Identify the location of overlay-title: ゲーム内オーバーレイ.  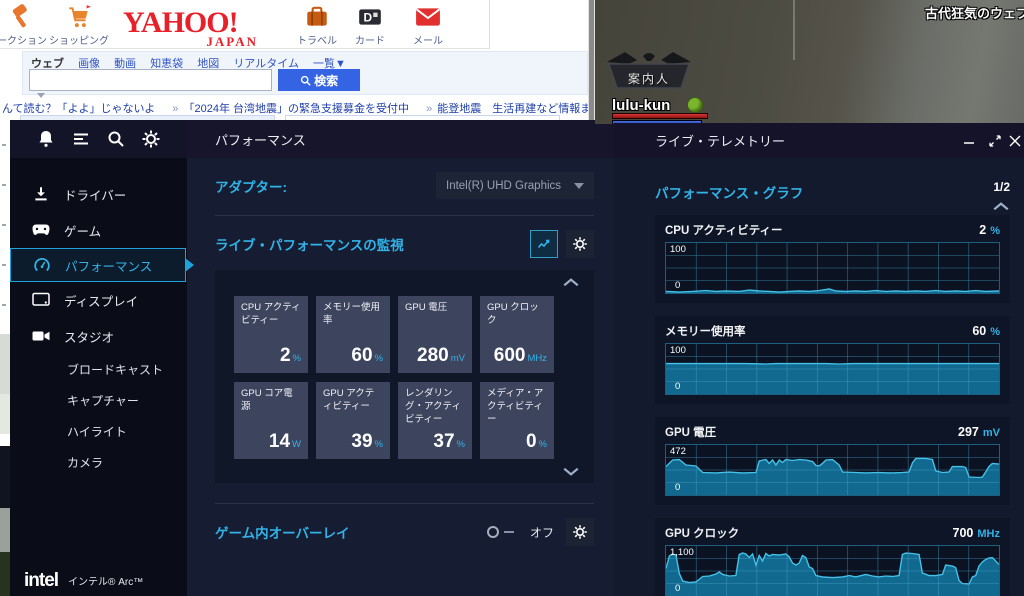
(282, 533).